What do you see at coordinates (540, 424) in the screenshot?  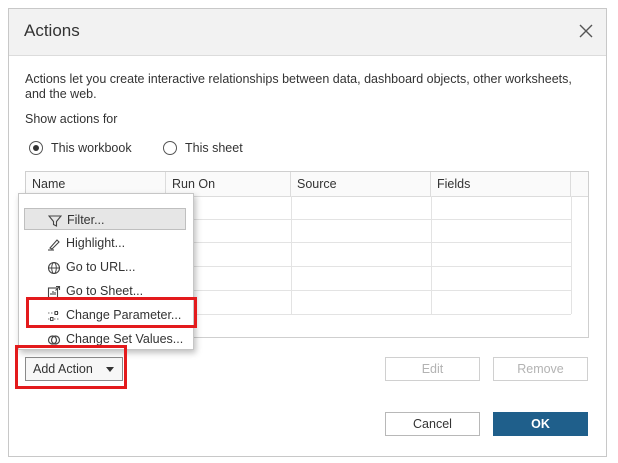 I see `ok-button: OK` at bounding box center [540, 424].